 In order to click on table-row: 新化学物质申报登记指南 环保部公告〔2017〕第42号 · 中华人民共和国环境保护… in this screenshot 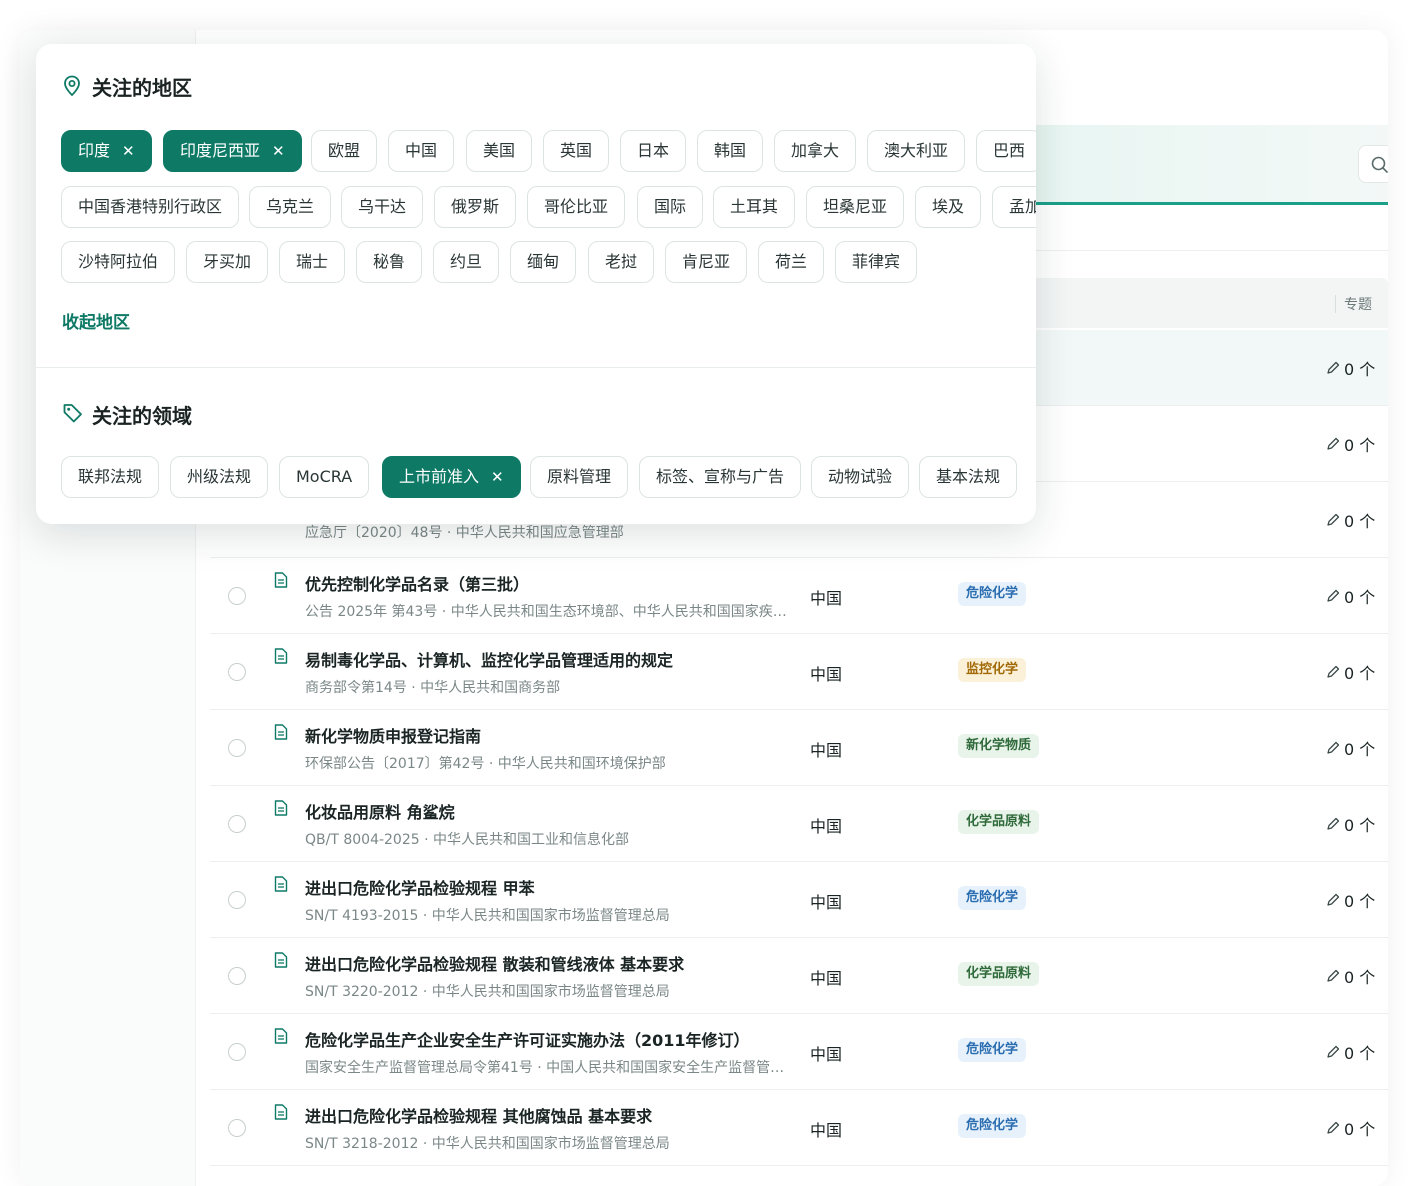, I will do `click(799, 748)`.